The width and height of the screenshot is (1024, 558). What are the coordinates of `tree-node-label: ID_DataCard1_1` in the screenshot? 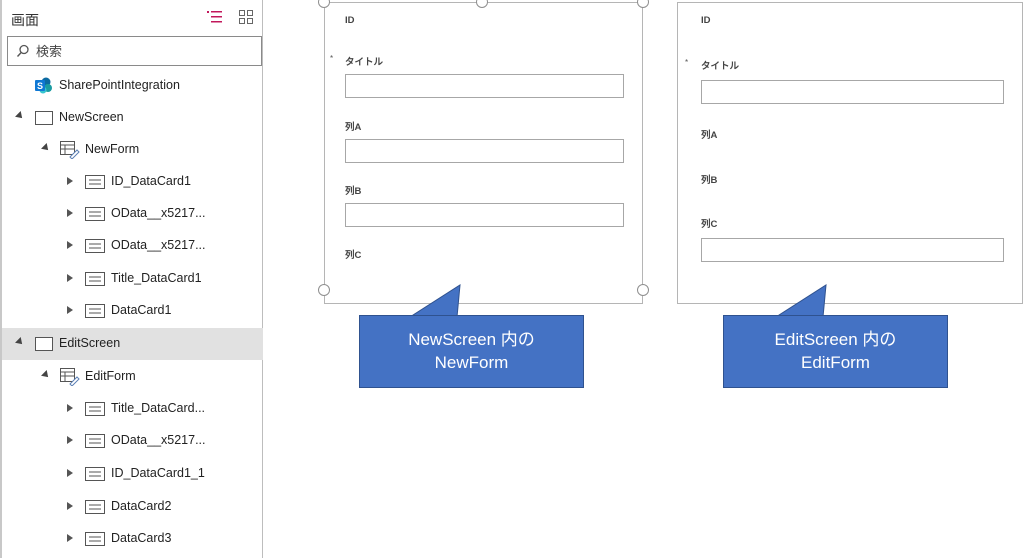 It's located at (158, 473).